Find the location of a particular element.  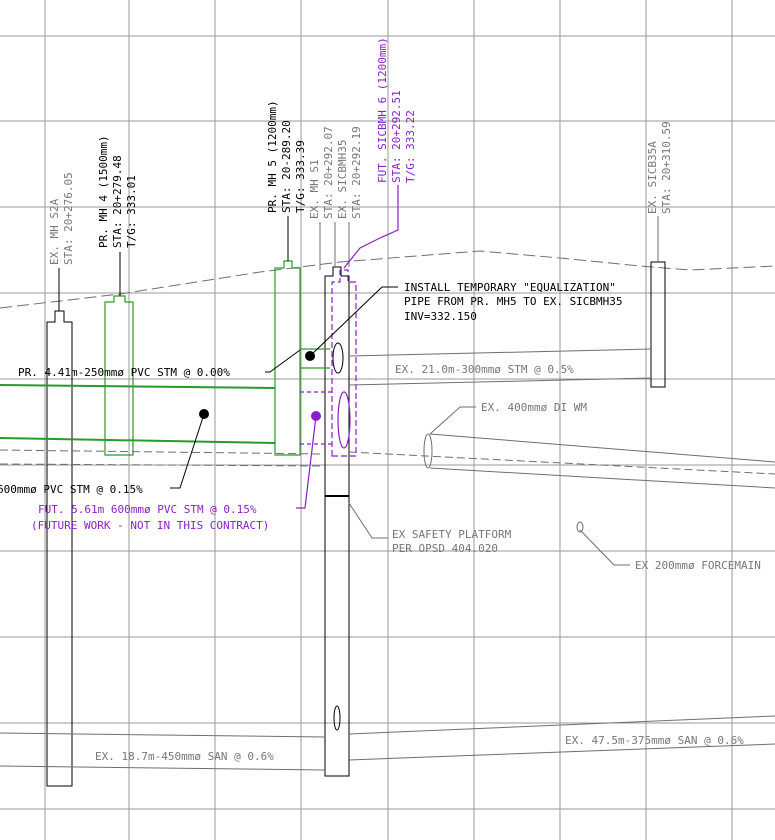

safety-platform-line2: PER OPSD 404.020 is located at coordinates (445, 548).